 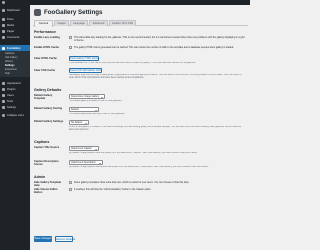 What do you see at coordinates (17, 74) in the screenshot?
I see `submenu-item-help: Help` at bounding box center [17, 74].